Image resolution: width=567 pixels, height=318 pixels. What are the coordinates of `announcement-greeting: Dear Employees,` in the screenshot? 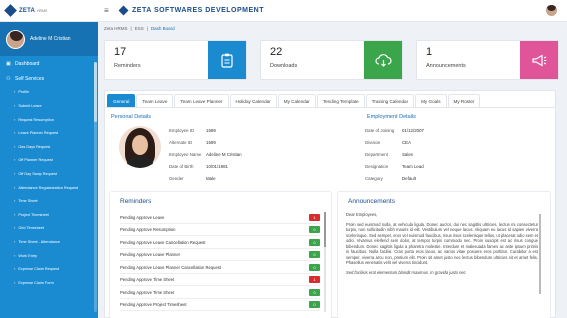 It's located at (362, 214).